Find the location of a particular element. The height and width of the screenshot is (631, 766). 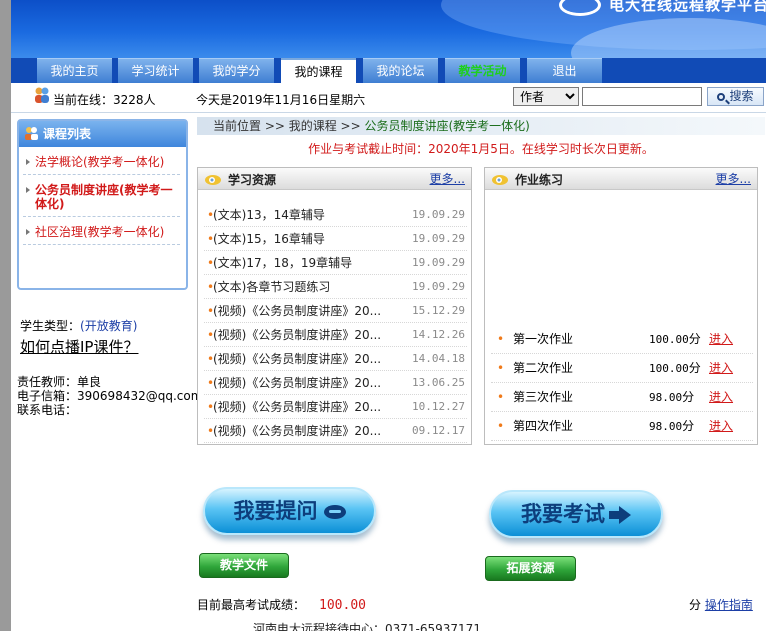

guide-link: 操作指南 is located at coordinates (729, 605).